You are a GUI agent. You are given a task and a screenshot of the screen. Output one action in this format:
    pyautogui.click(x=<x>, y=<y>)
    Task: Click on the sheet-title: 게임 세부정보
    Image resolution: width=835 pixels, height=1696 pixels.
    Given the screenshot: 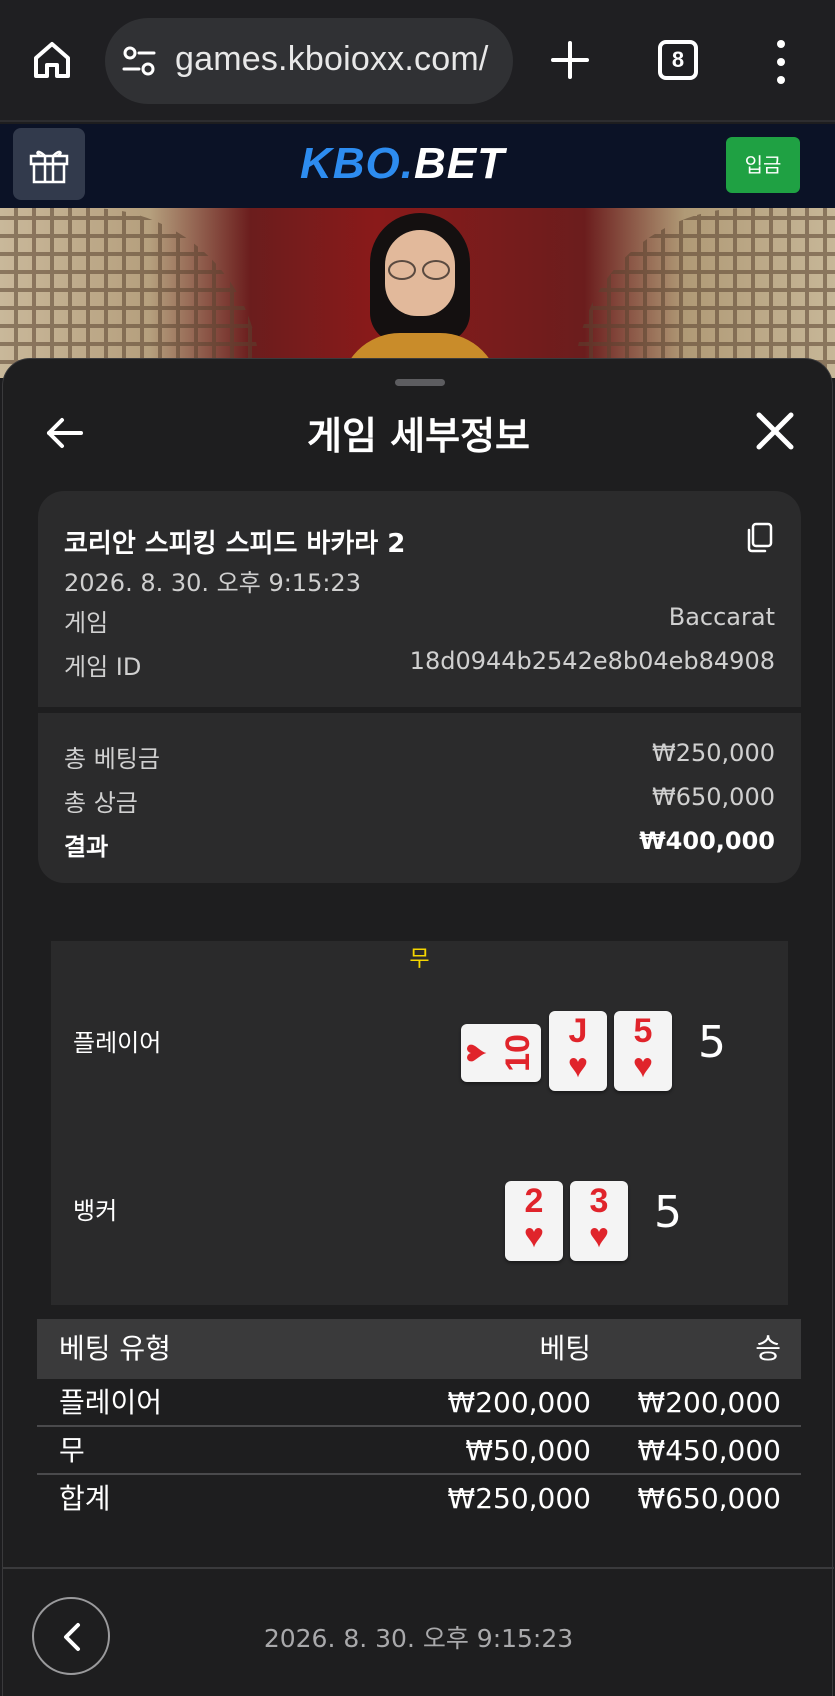 What is the action you would take?
    pyautogui.click(x=418, y=436)
    